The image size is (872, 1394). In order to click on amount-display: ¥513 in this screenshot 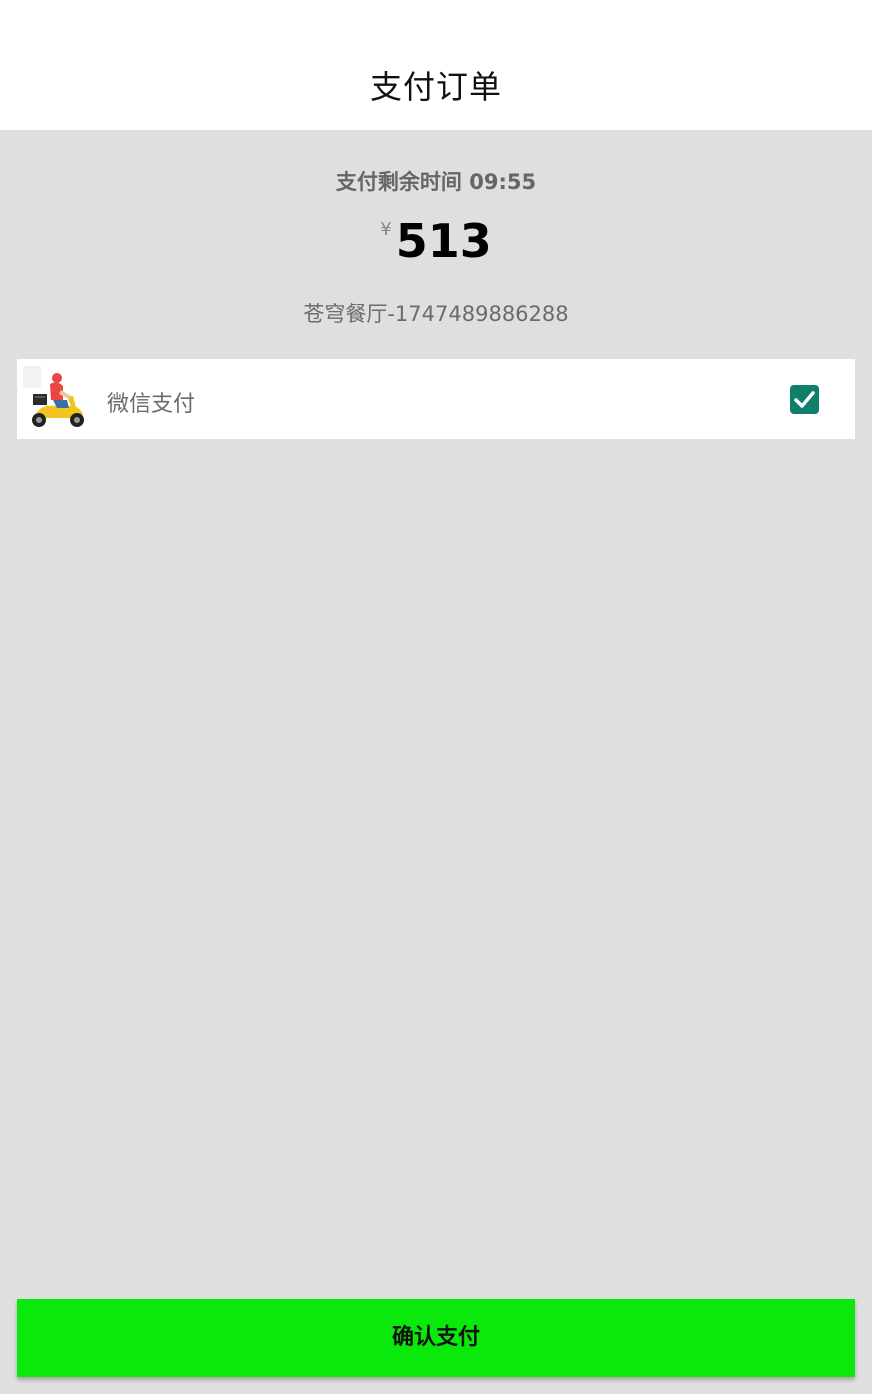, I will do `click(436, 241)`.